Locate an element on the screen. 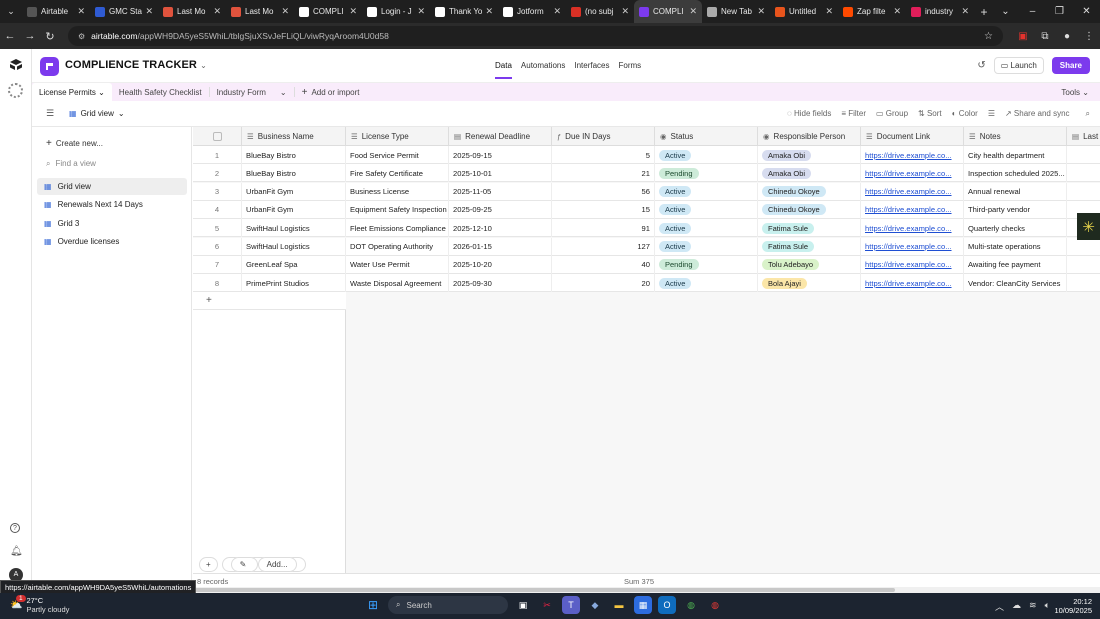 Image resolution: width=1100 pixels, height=619 pixels. col-header-status: ◉ Status is located at coordinates (706, 136).